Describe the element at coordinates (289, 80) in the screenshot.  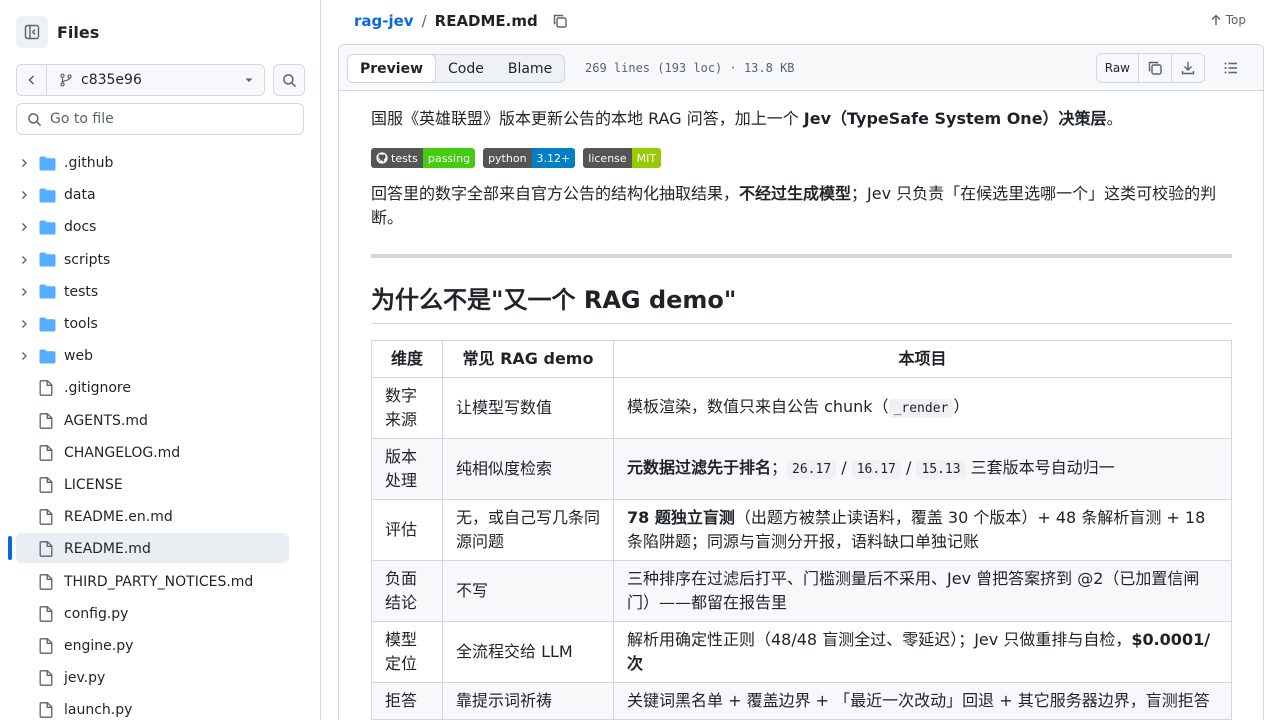
I see `search-icon` at that location.